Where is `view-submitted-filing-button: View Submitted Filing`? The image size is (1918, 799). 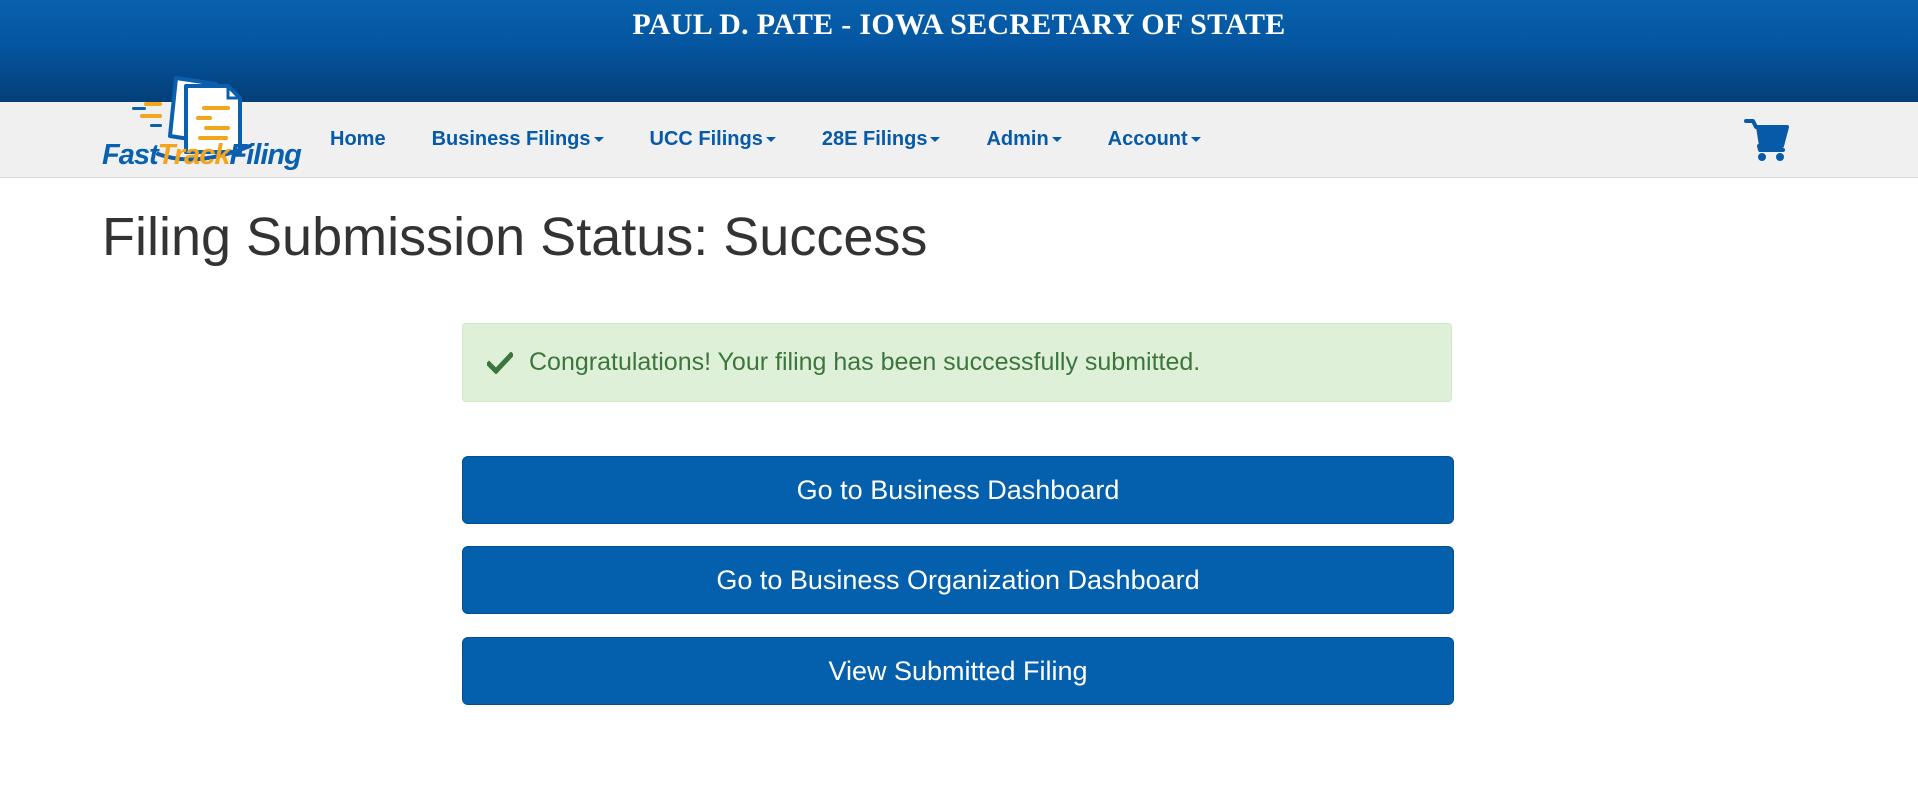
view-submitted-filing-button: View Submitted Filing is located at coordinates (958, 671).